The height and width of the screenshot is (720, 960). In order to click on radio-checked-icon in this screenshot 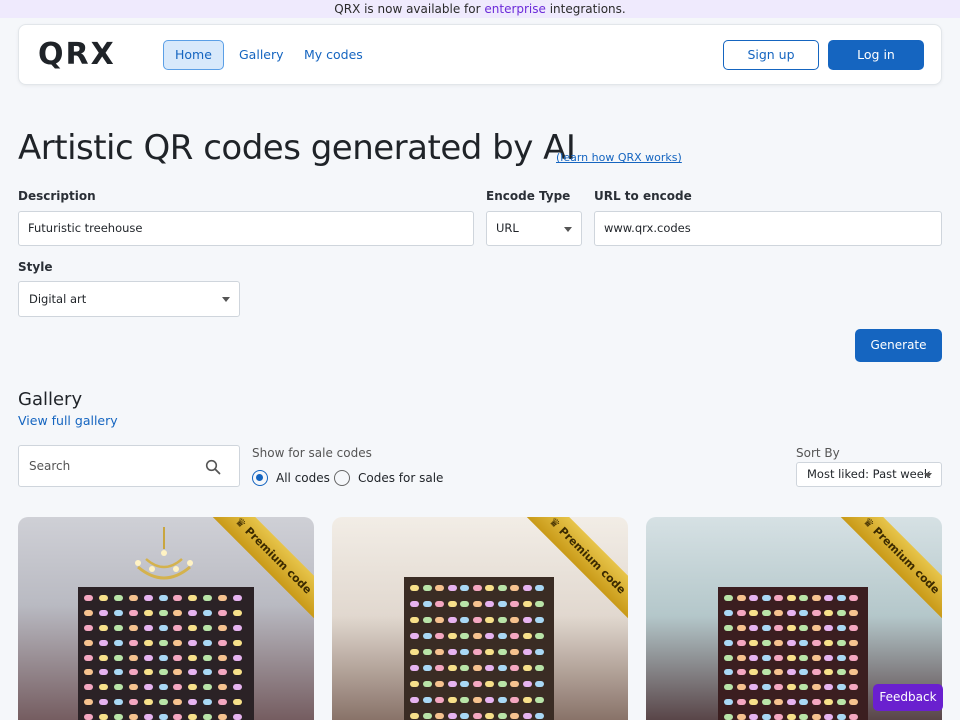, I will do `click(260, 478)`.